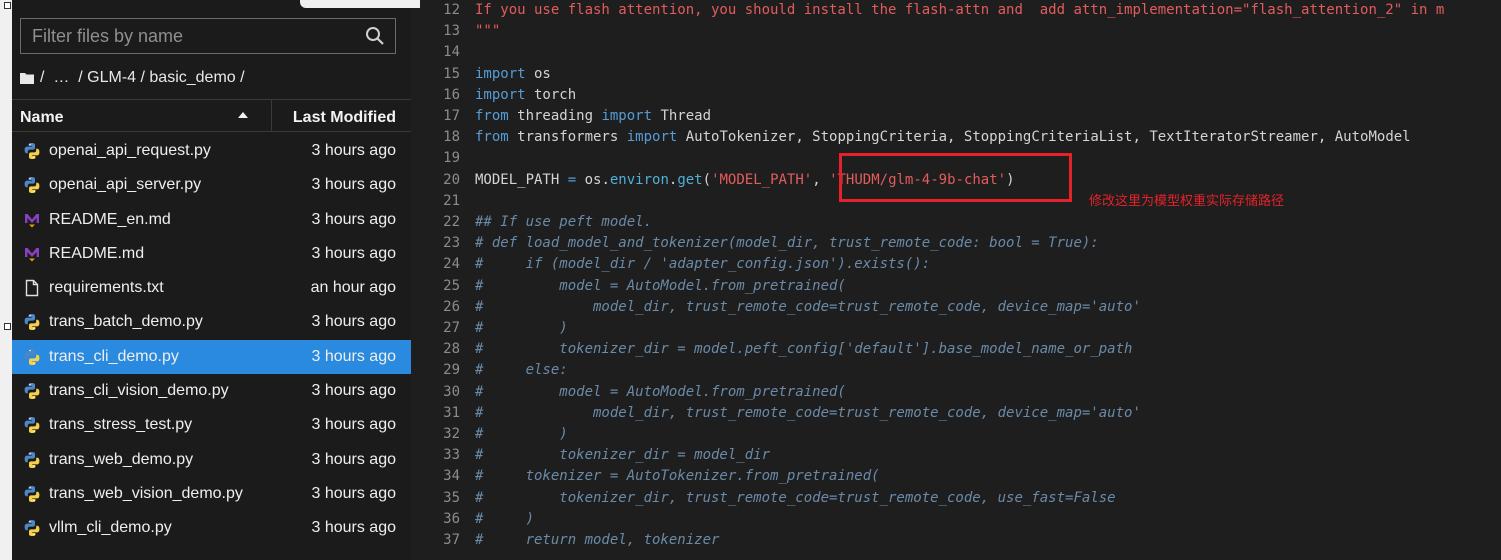  What do you see at coordinates (110, 219) in the screenshot?
I see `file-name: README_en.md` at bounding box center [110, 219].